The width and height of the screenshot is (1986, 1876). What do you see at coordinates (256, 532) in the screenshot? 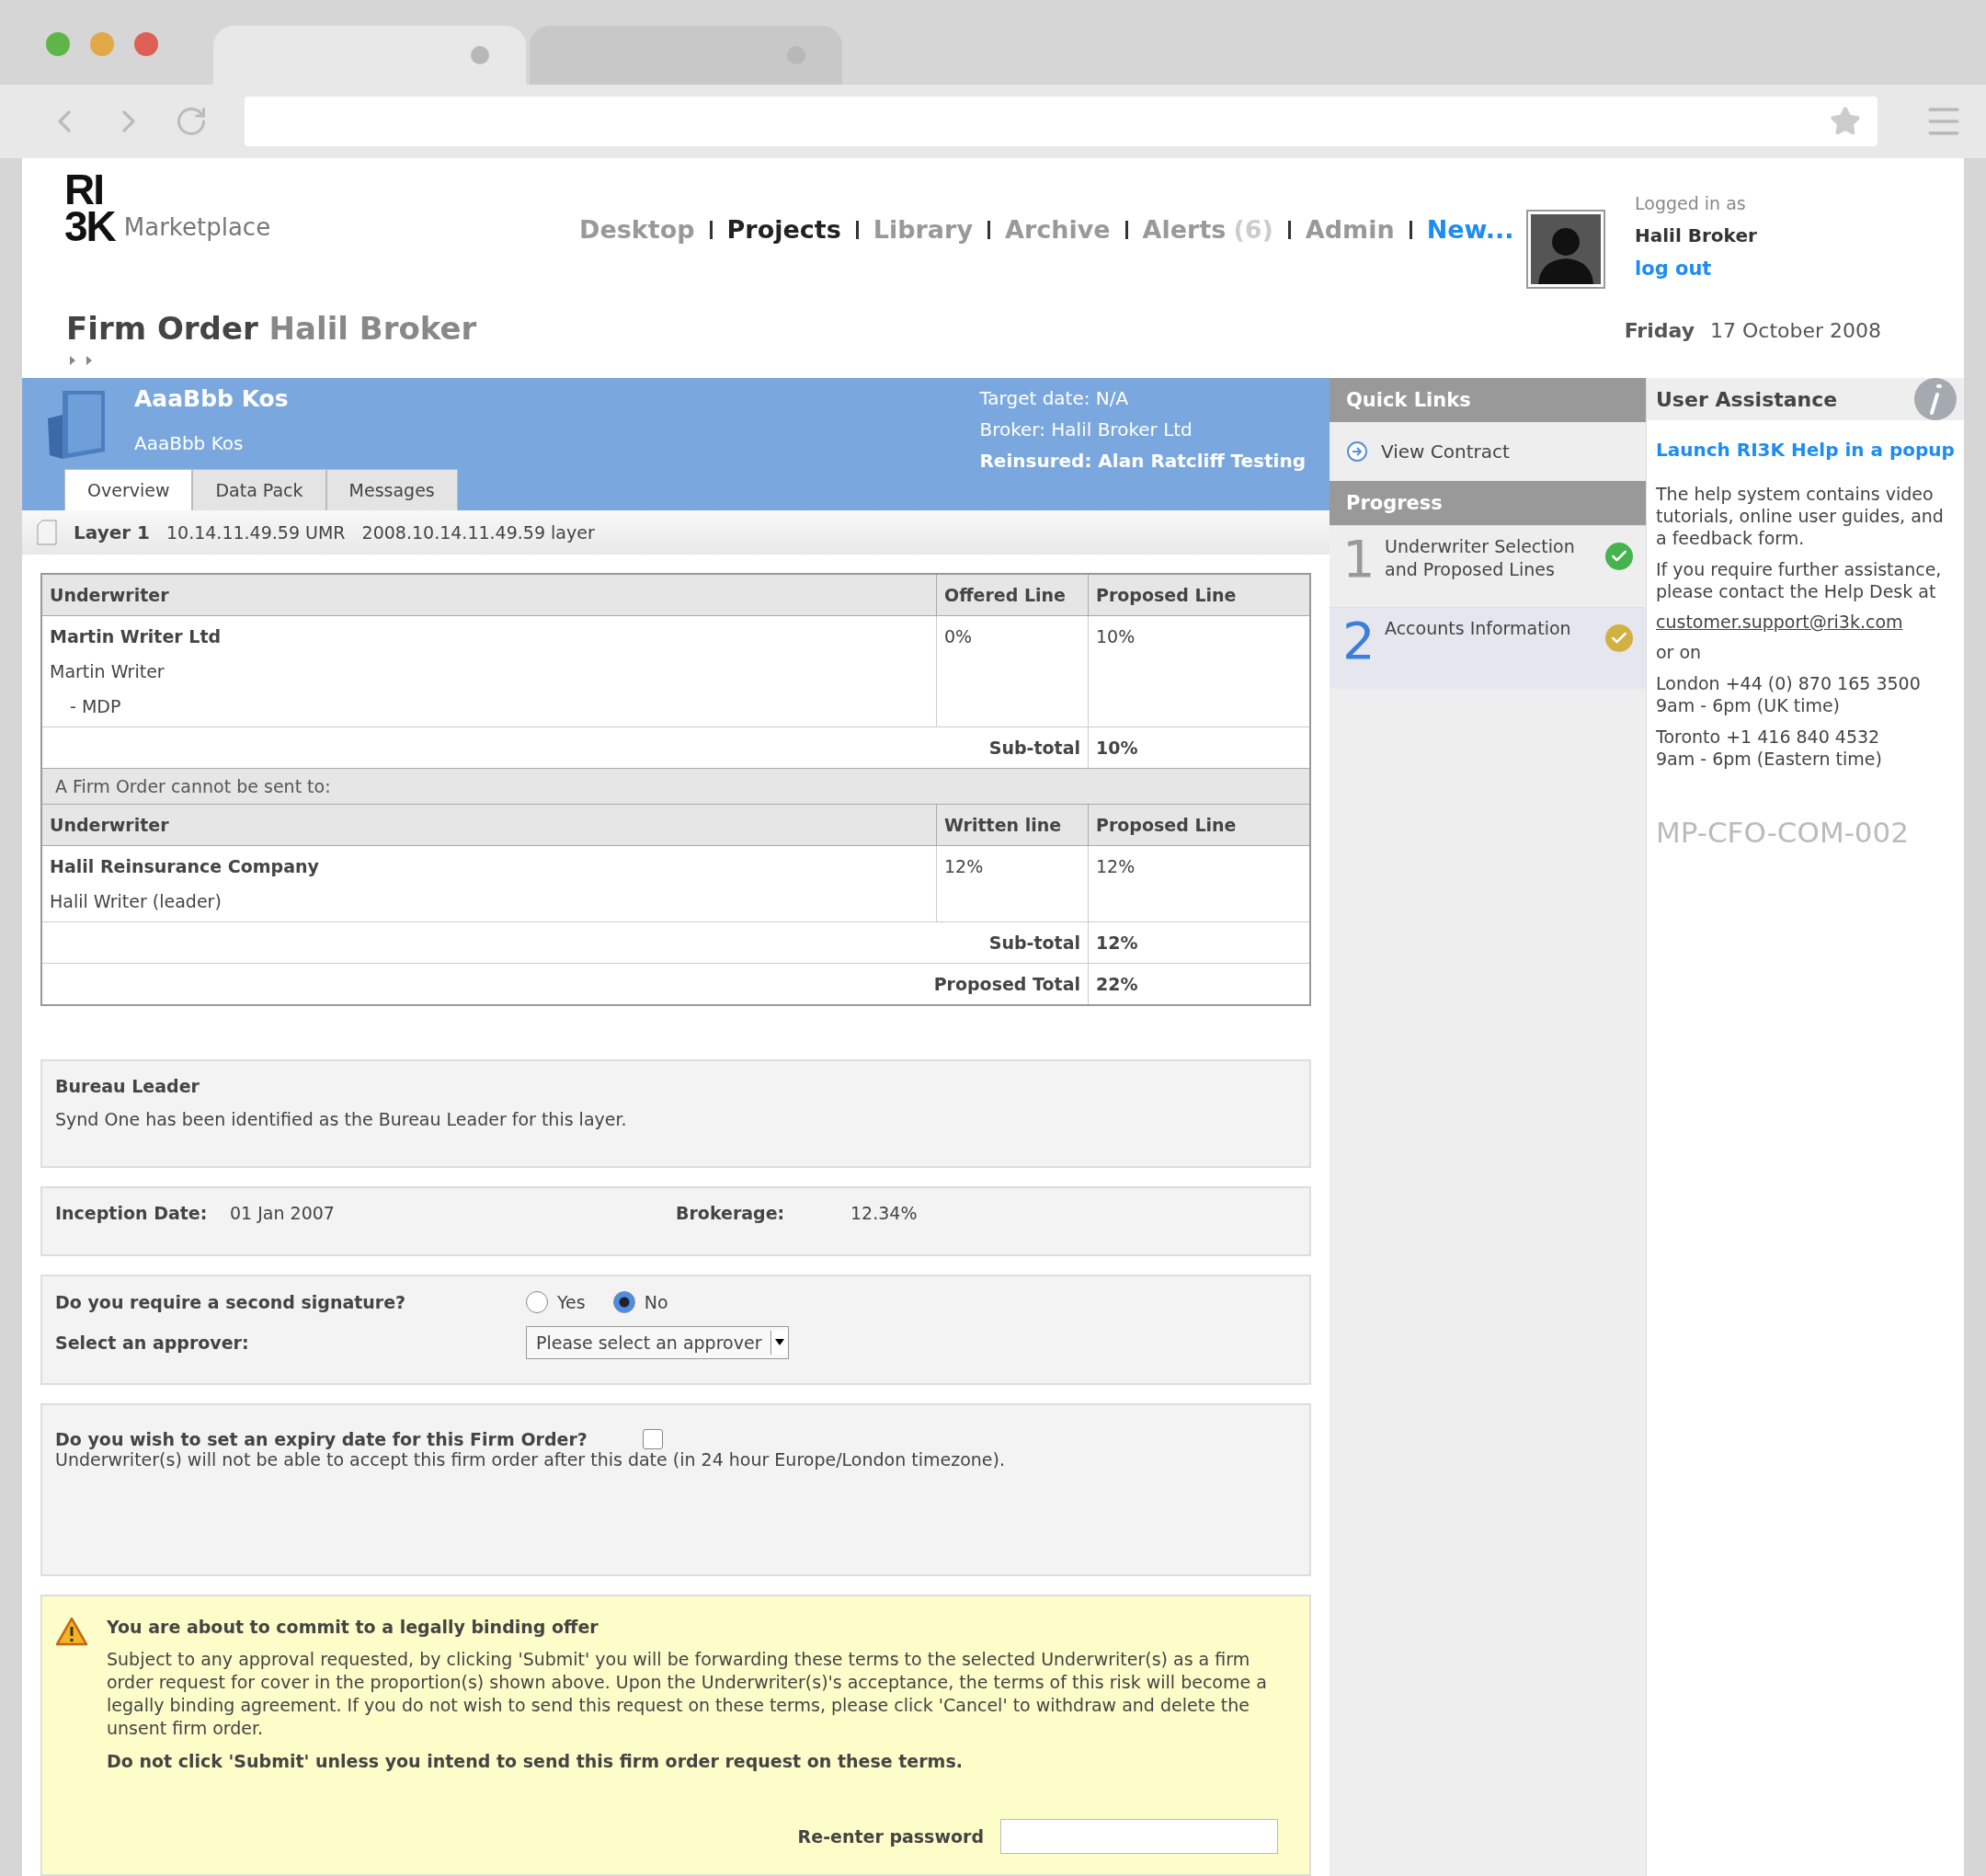
I see `layer-umr: 10.14.11.49.59 UMR` at bounding box center [256, 532].